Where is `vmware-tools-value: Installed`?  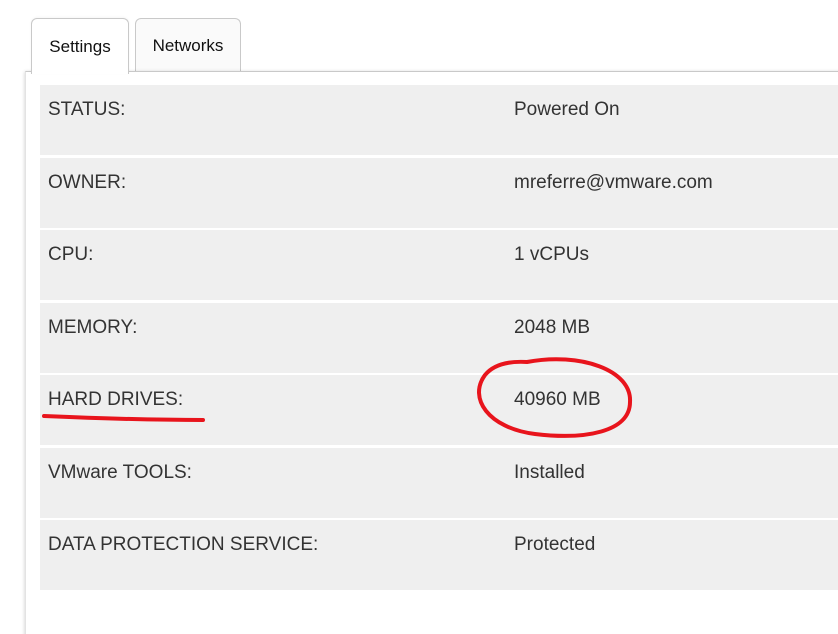 vmware-tools-value: Installed is located at coordinates (549, 472).